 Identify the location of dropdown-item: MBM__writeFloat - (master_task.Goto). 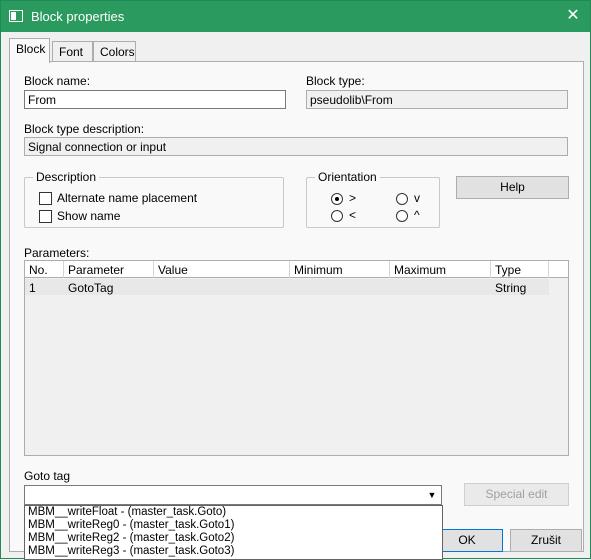
(233, 512).